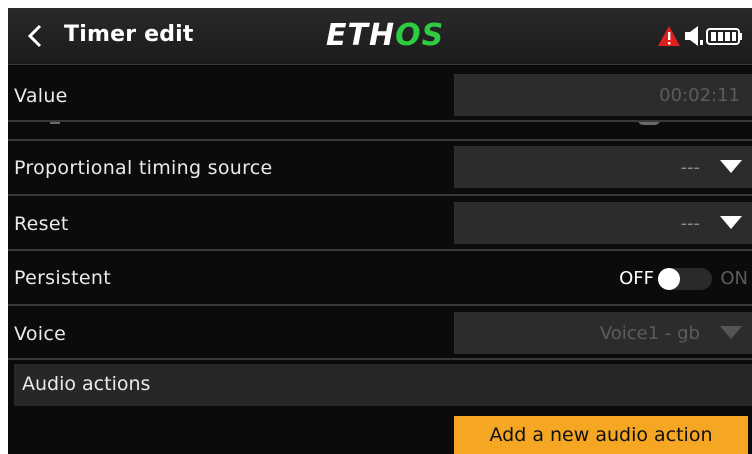 This screenshot has height=454, width=752. Describe the element at coordinates (380, 334) in the screenshot. I see `voice-row: Voice Voice1 - gb` at that location.